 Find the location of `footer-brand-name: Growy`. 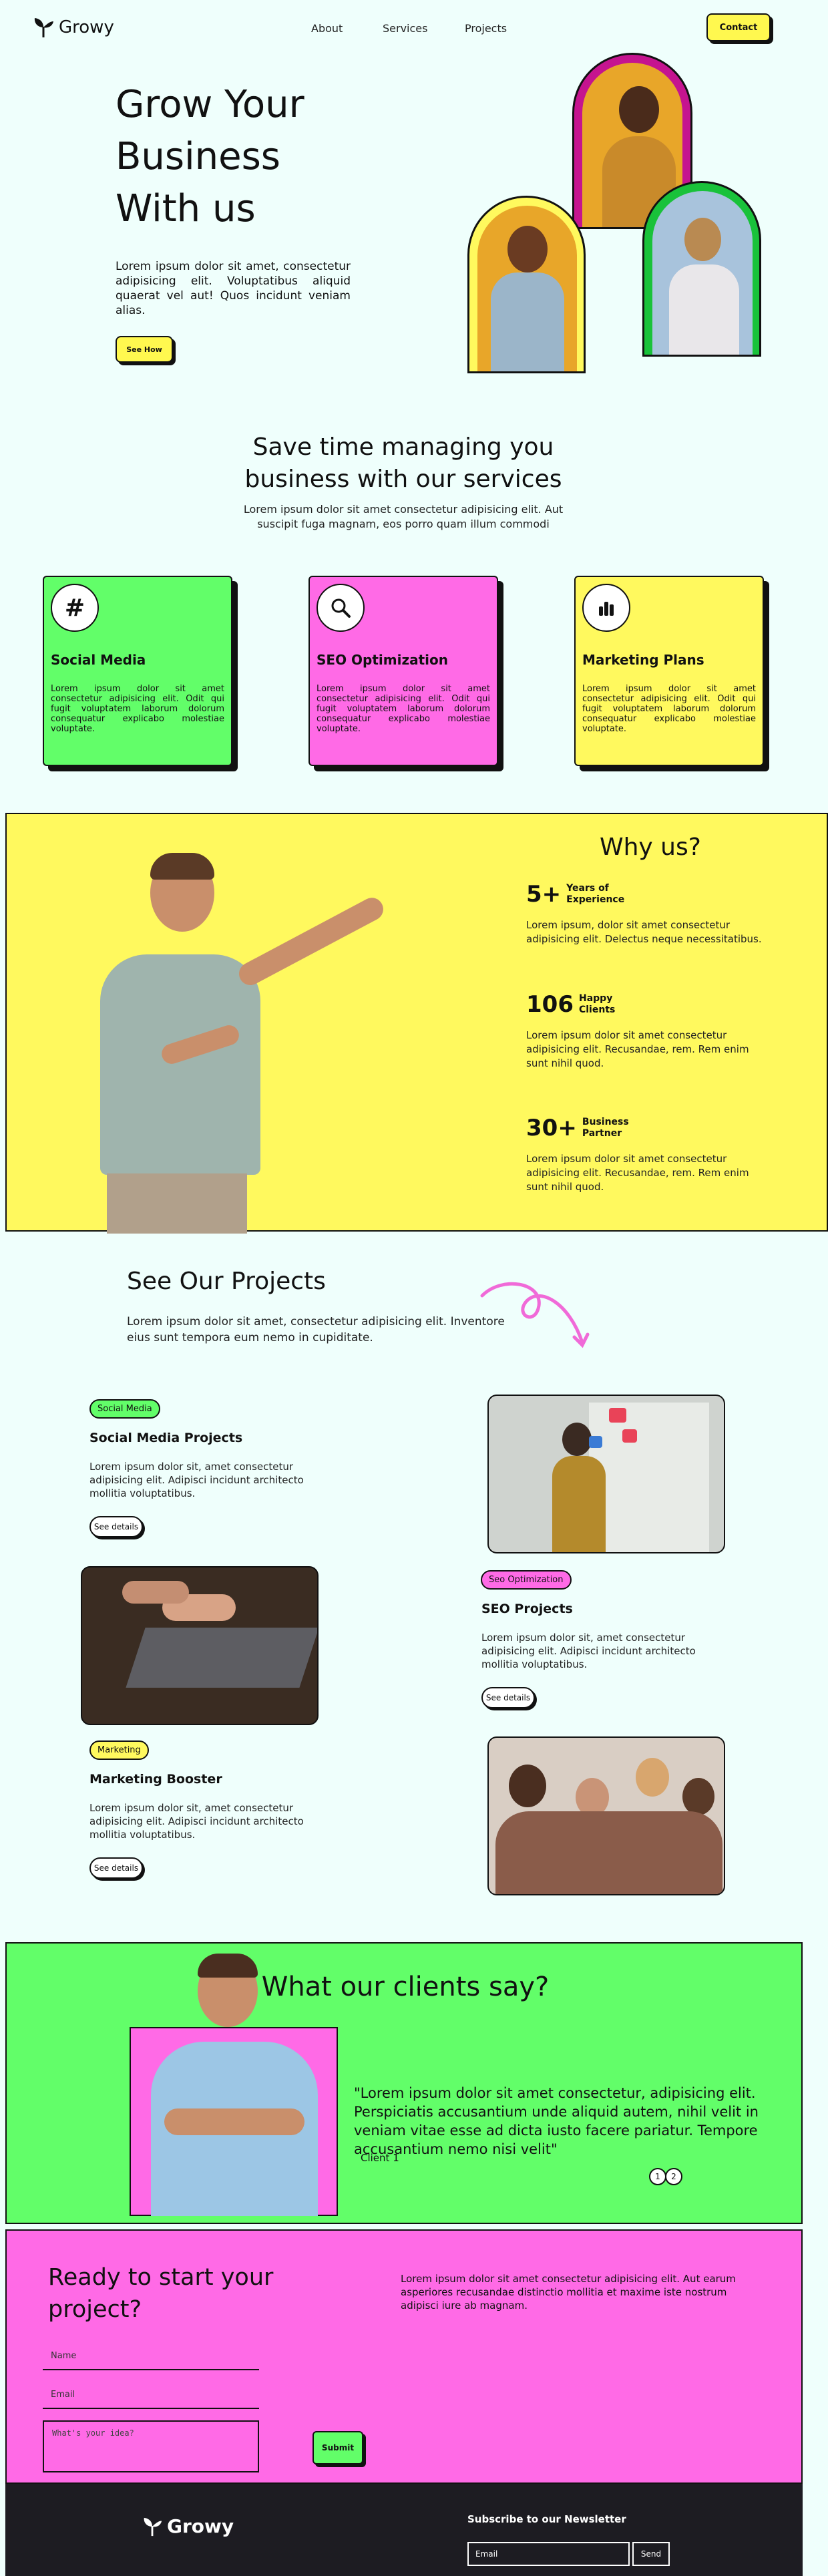

footer-brand-name: Growy is located at coordinates (200, 2526).